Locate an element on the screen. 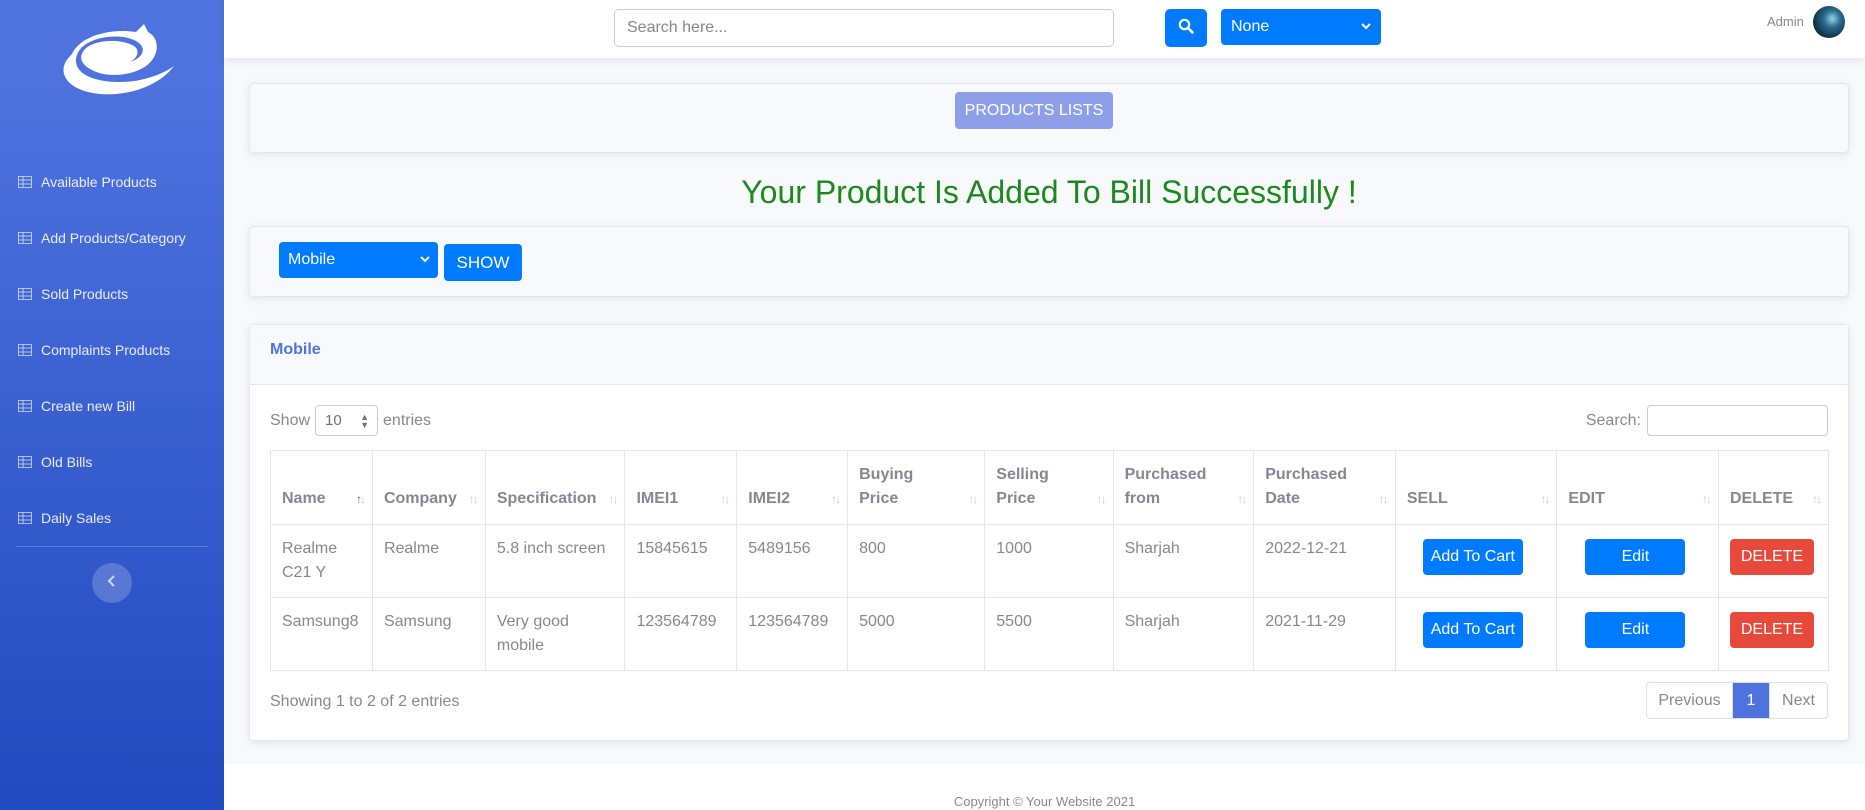 The height and width of the screenshot is (810, 1865). sidebar-item-create-new-bill: Create new Bill is located at coordinates (112, 406).